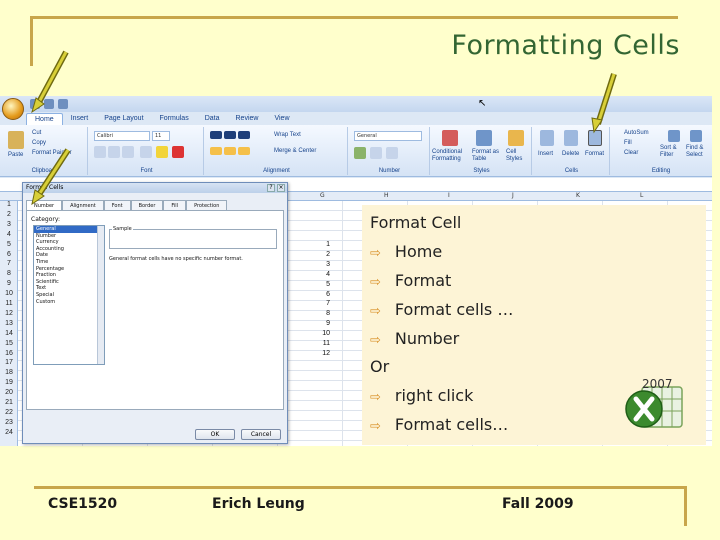 The width and height of the screenshot is (720, 540). I want to click on step-format: ⇨ Format, so click(411, 280).